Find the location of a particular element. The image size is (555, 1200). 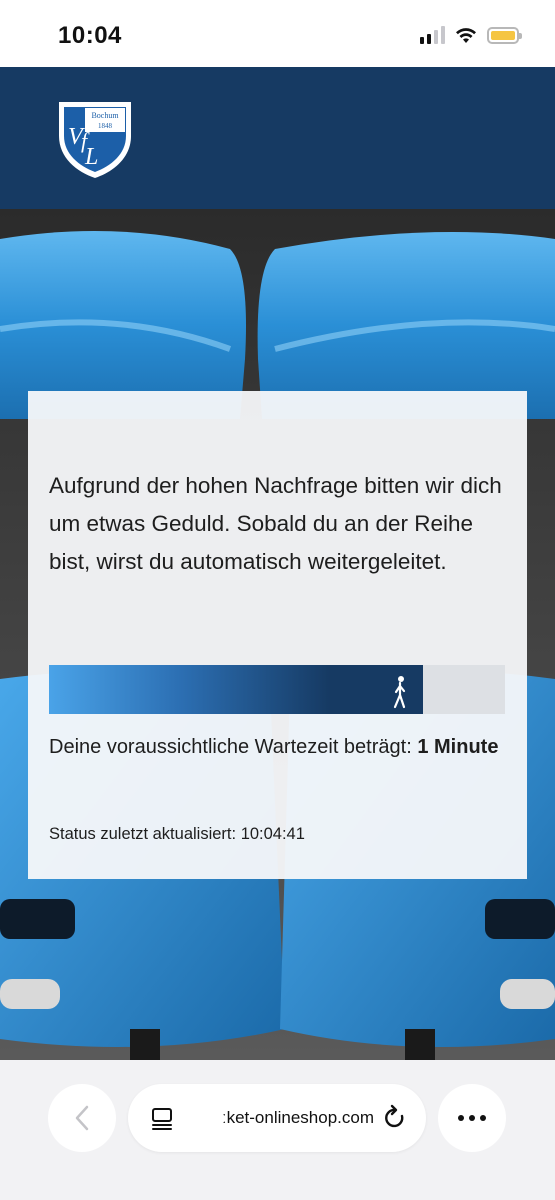

back-button is located at coordinates (82, 1118).